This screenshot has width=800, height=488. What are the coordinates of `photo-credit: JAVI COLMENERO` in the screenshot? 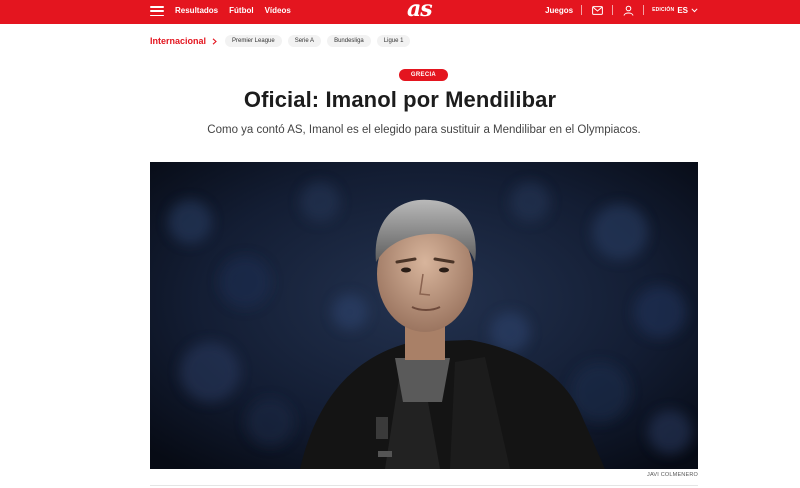 It's located at (672, 475).